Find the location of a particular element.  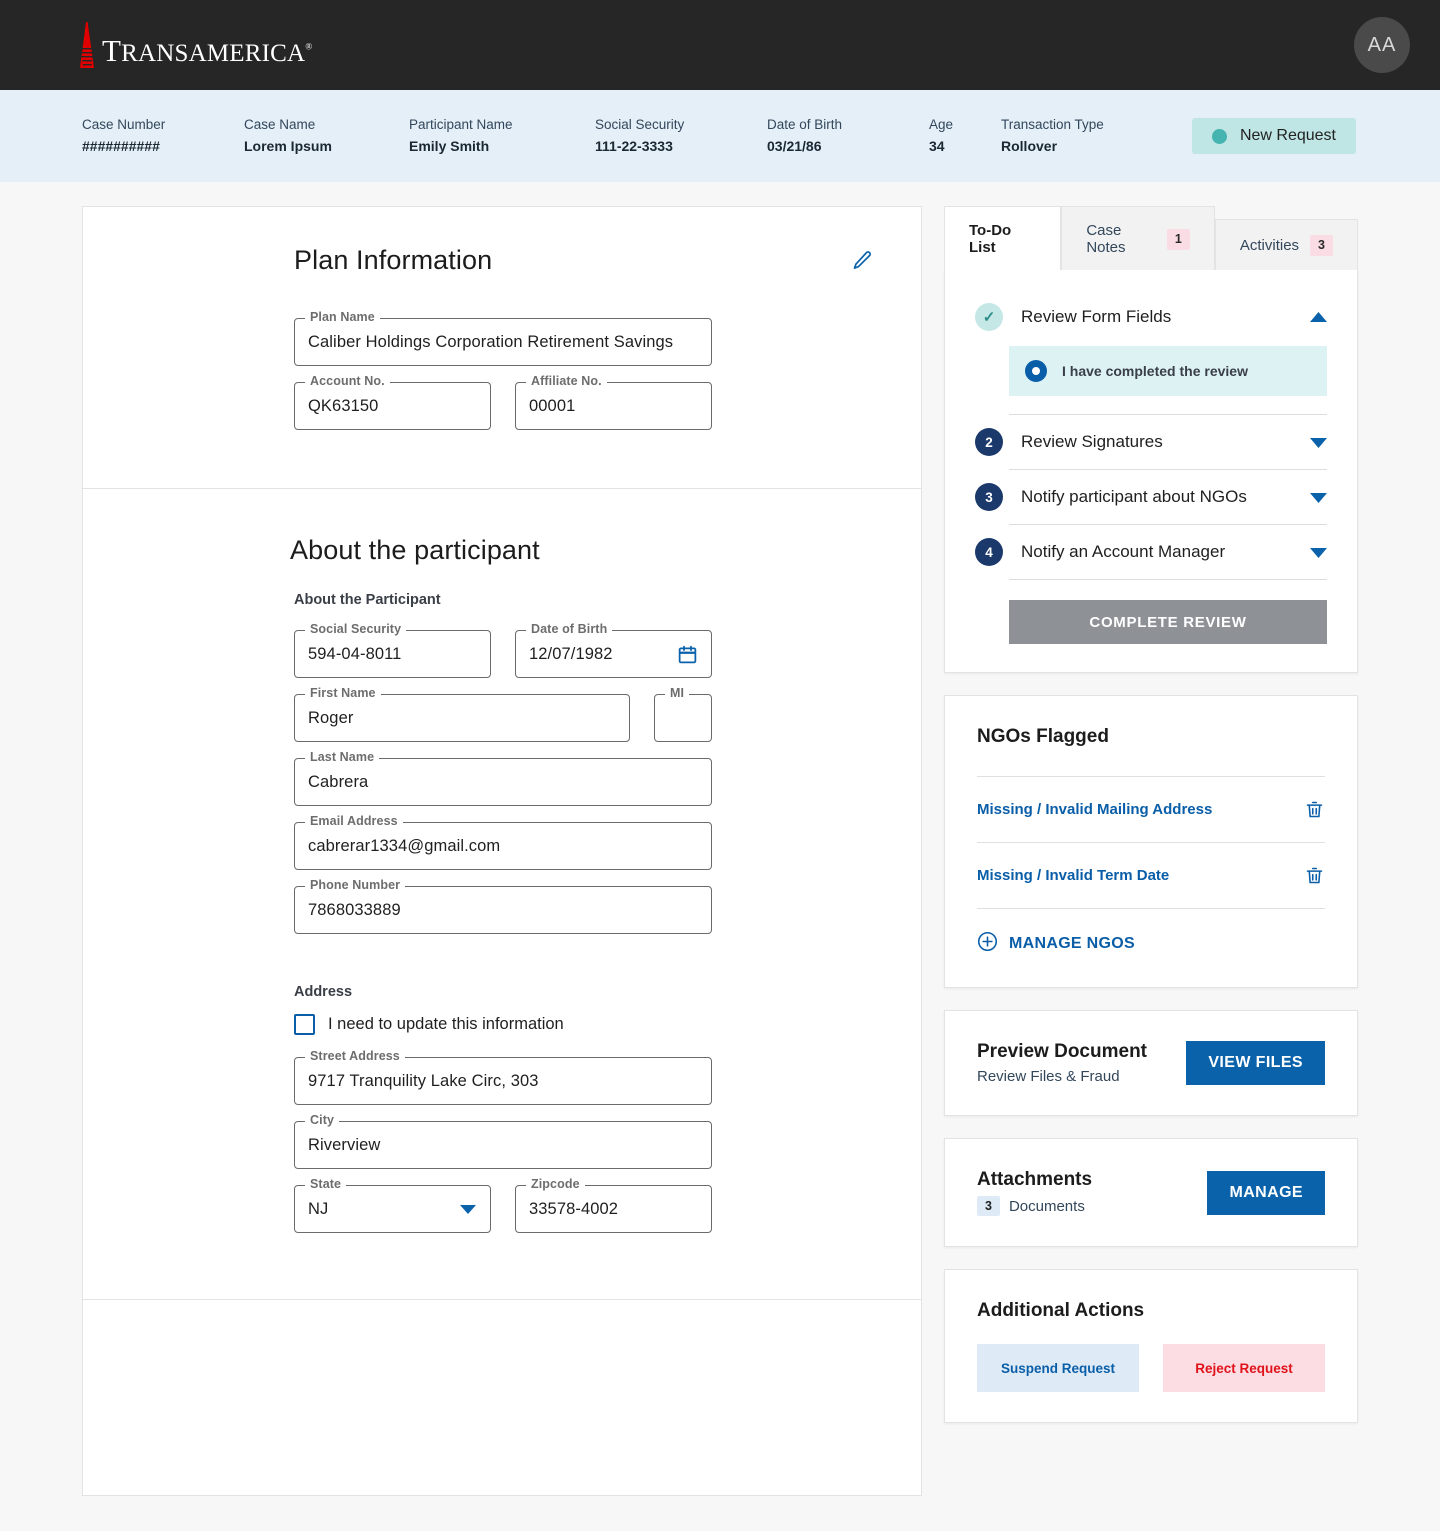

state-value: NJ is located at coordinates (318, 1208).